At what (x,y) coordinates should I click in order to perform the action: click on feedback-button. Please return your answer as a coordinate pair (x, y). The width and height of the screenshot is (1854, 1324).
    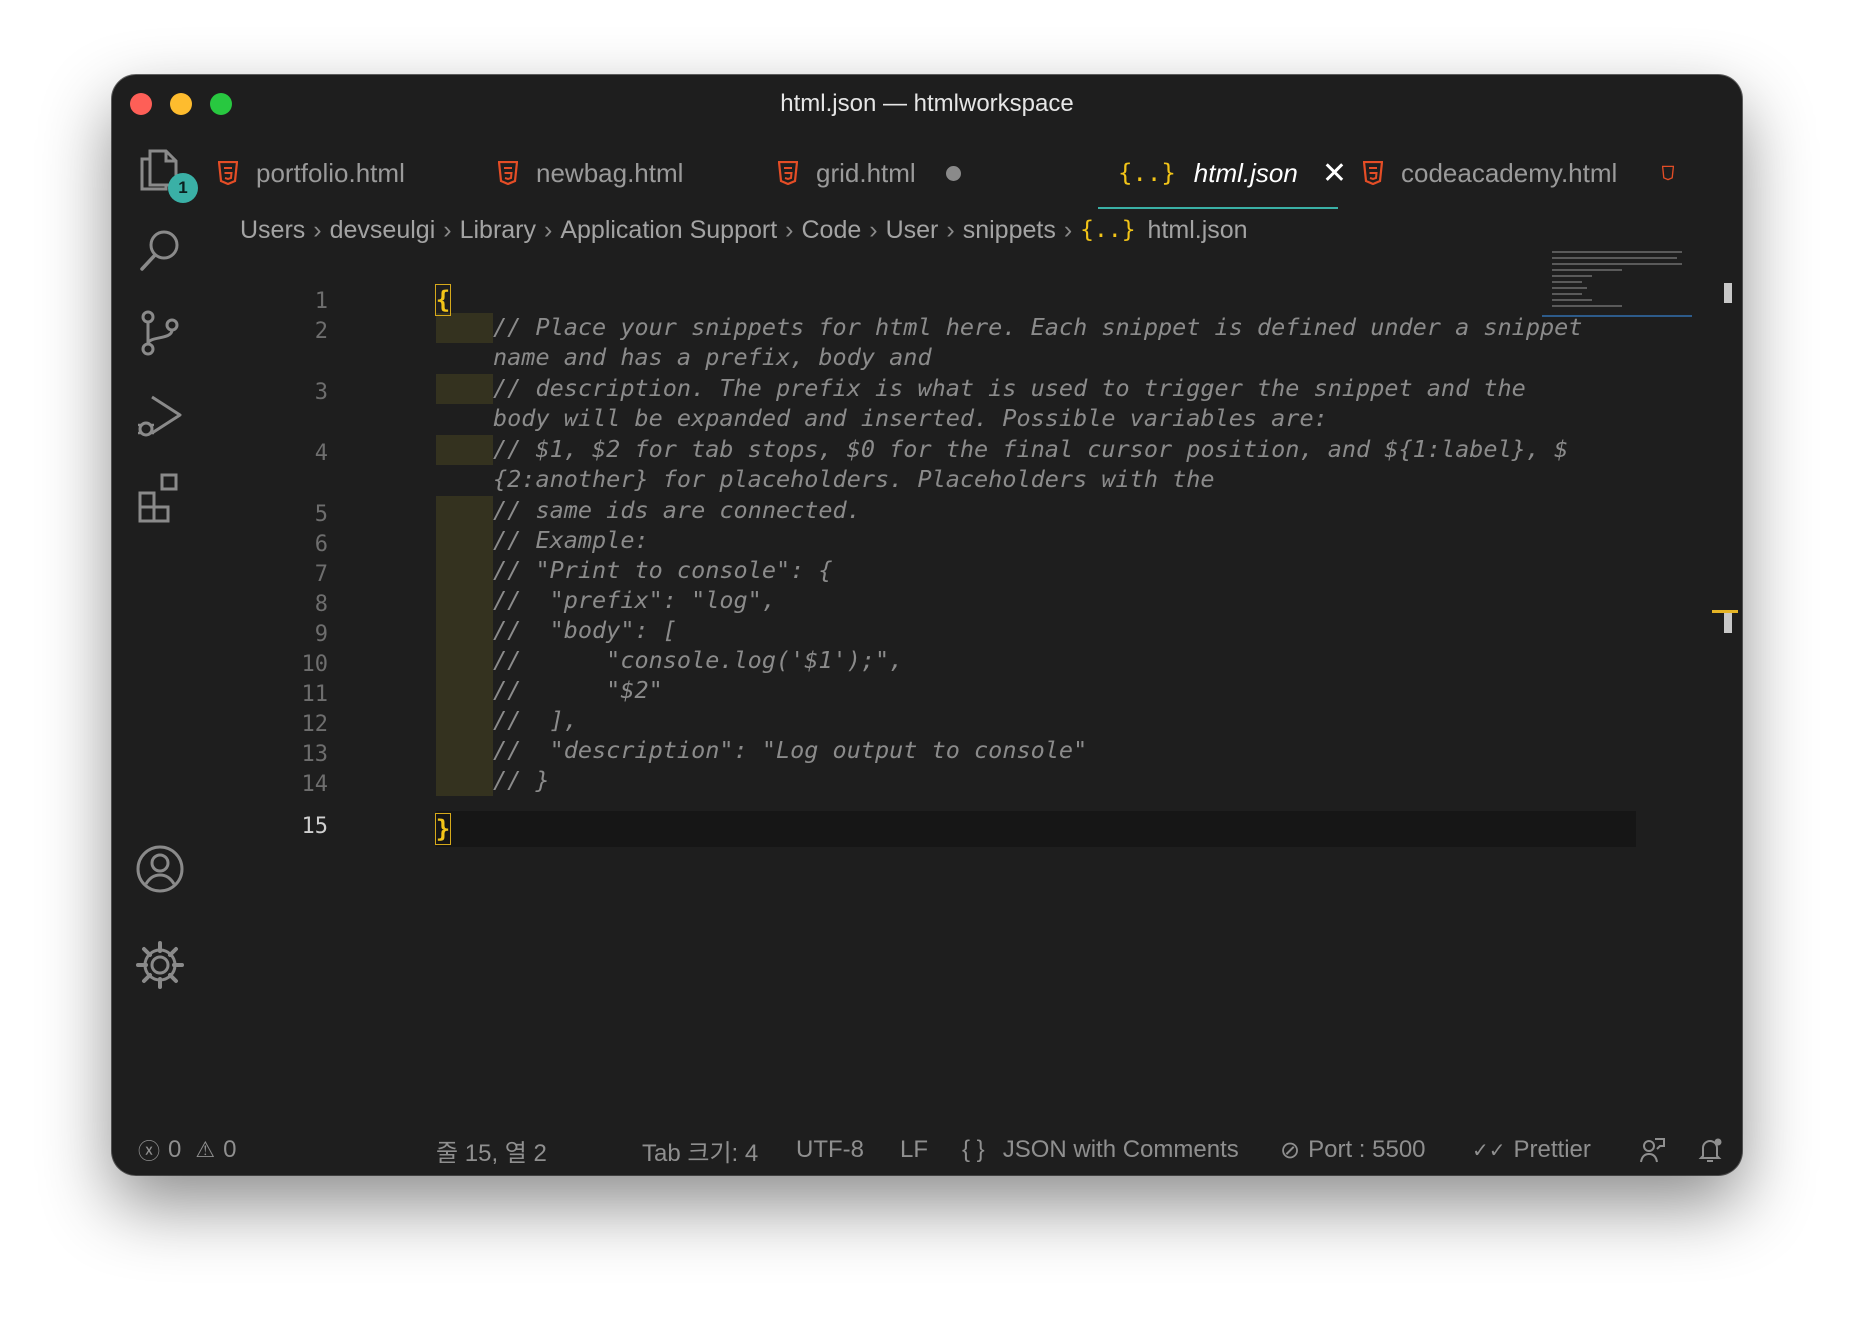
    Looking at the image, I should click on (1652, 1150).